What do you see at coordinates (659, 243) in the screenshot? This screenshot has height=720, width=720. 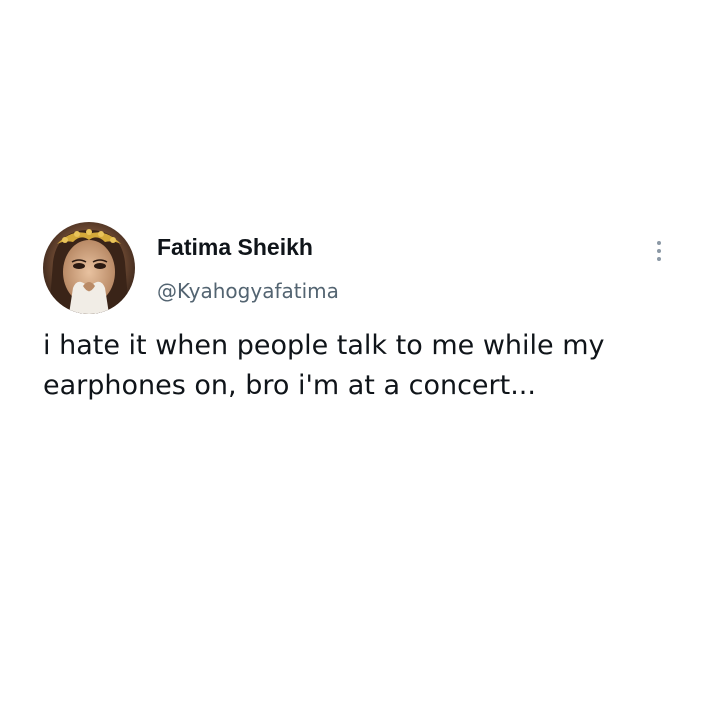 I see `more-vertical-icon` at bounding box center [659, 243].